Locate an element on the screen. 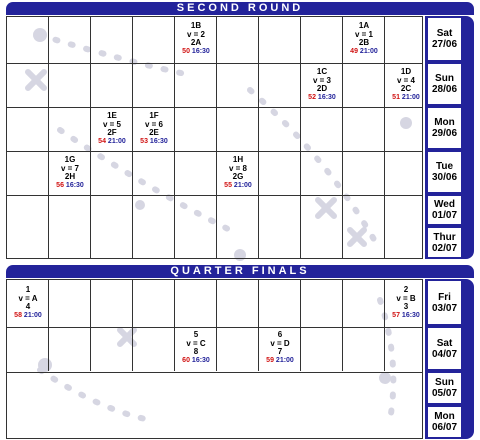 Image resolution: width=480 pixels, height=440 pixels. match-away: 2A is located at coordinates (196, 42).